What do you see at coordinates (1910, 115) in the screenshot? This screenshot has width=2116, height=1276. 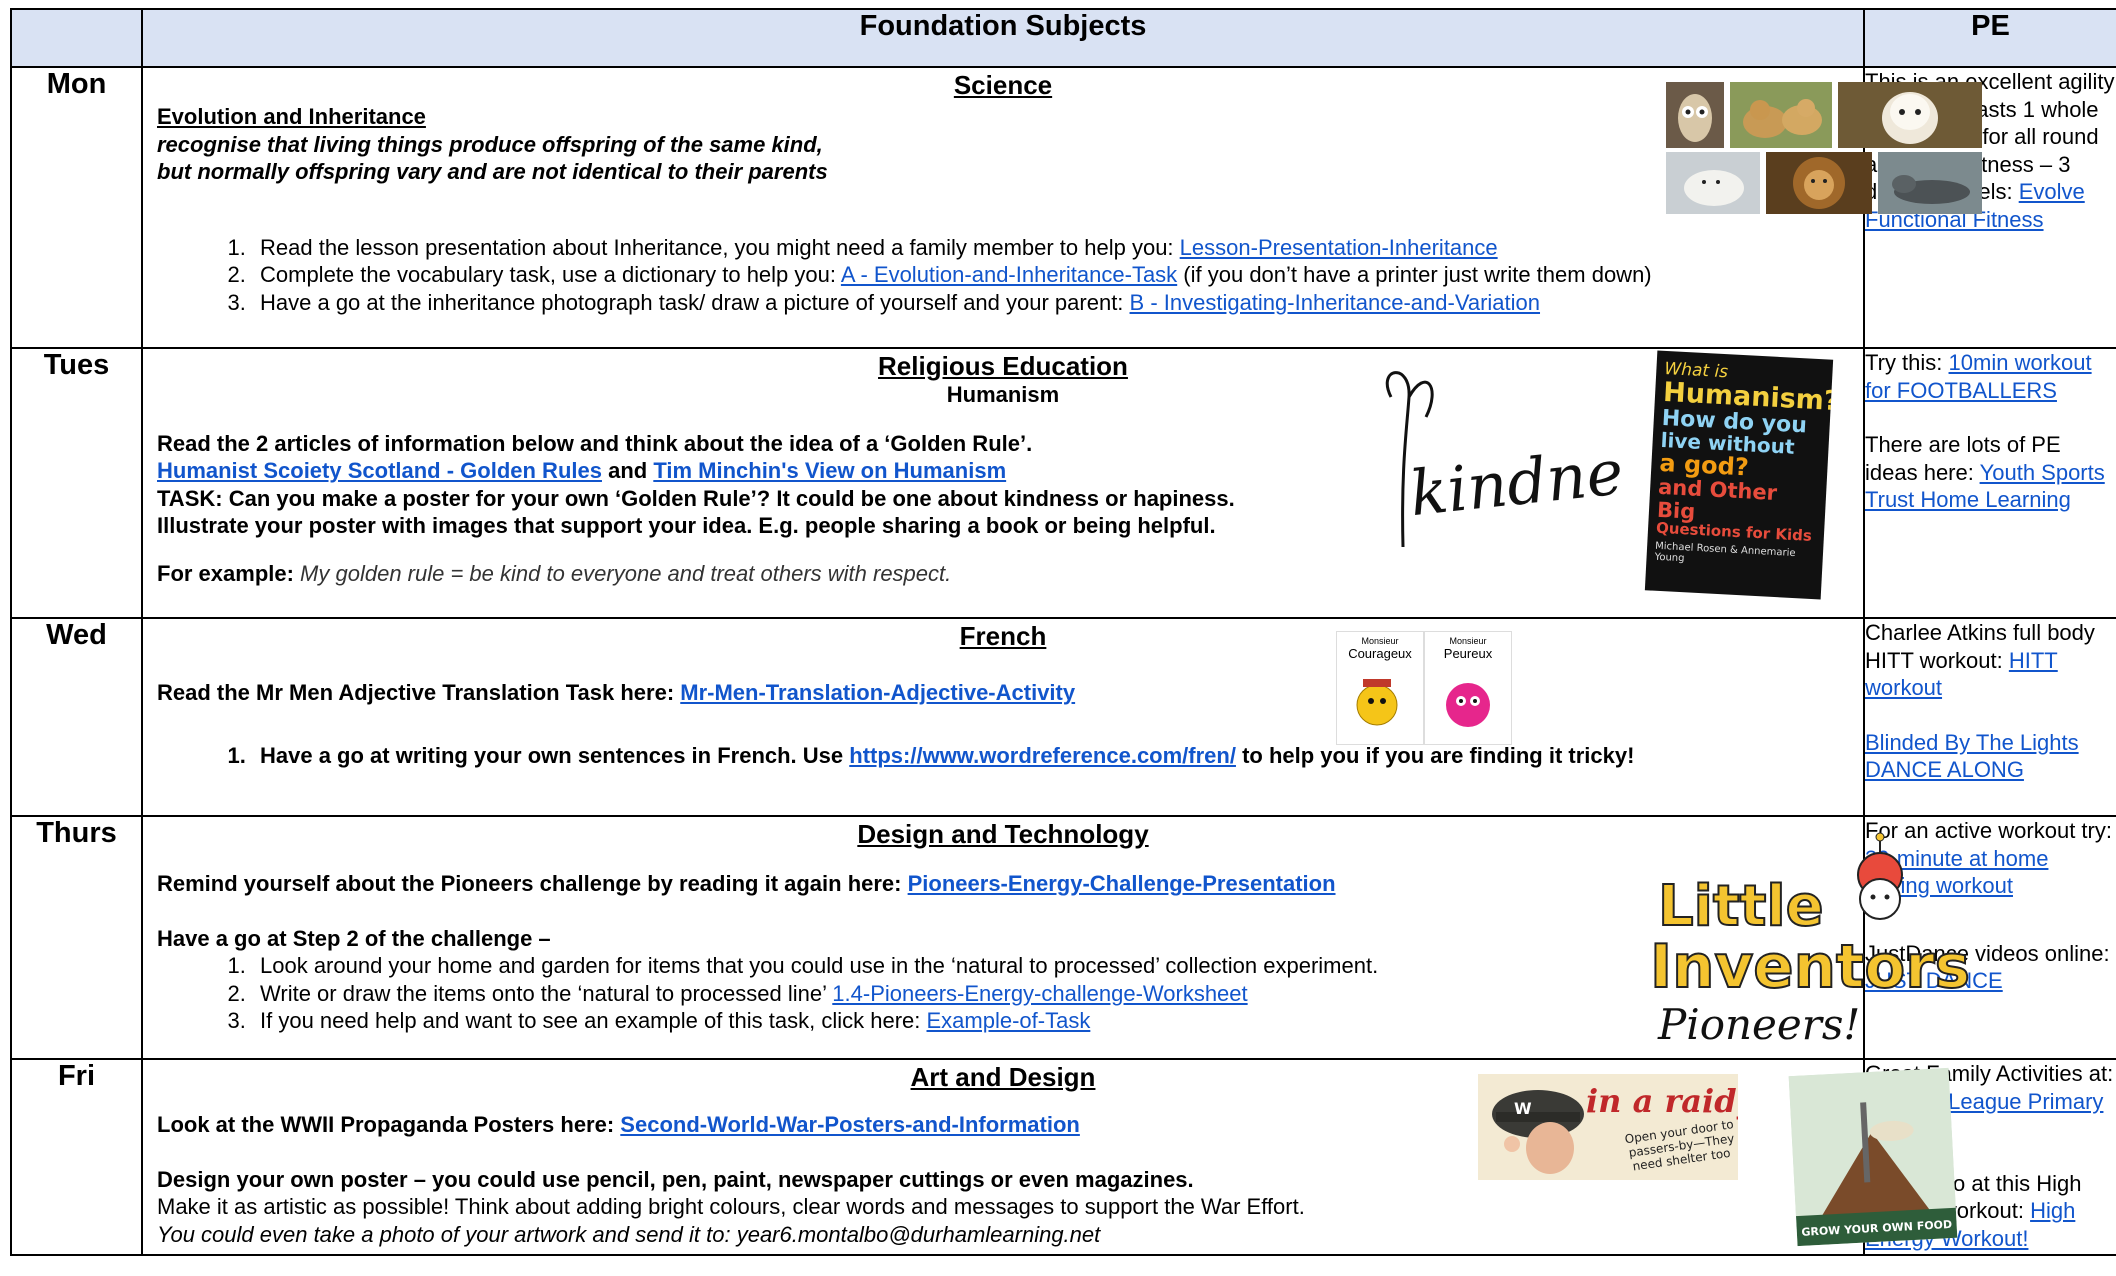 I see `barn-owl-photo` at bounding box center [1910, 115].